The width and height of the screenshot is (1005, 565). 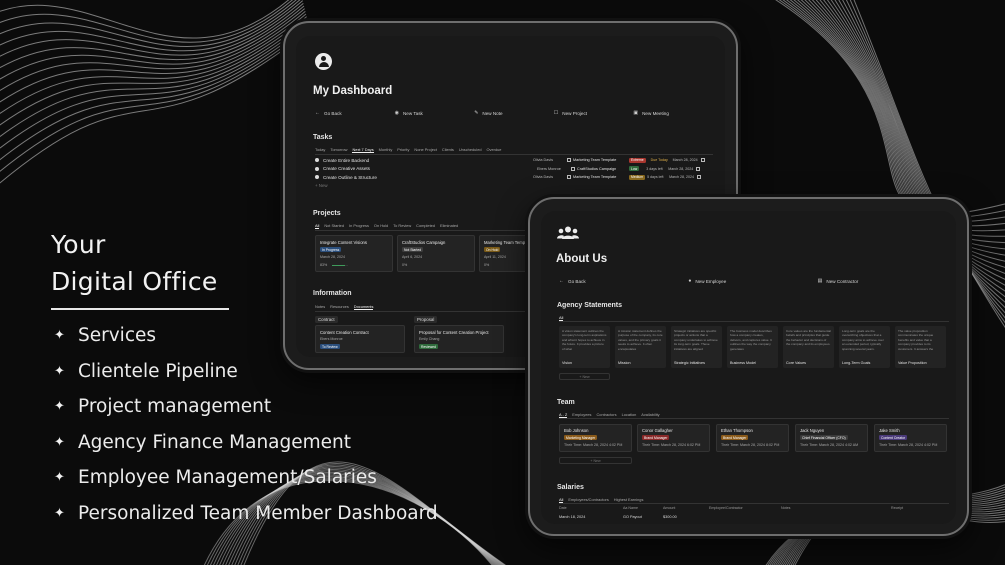 What do you see at coordinates (882, 281) in the screenshot?
I see `new-contractor-button: ▤ New Contractor` at bounding box center [882, 281].